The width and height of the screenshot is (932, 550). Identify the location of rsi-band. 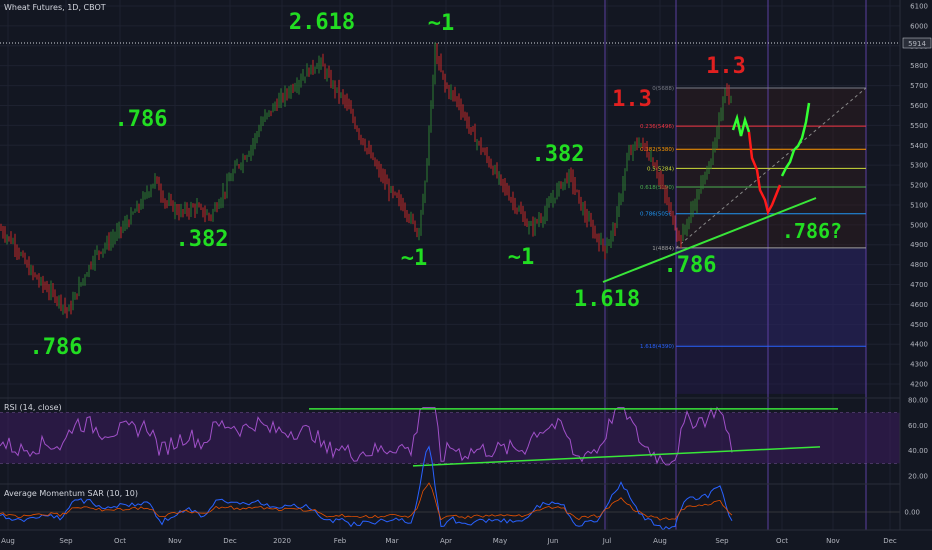
(450, 438).